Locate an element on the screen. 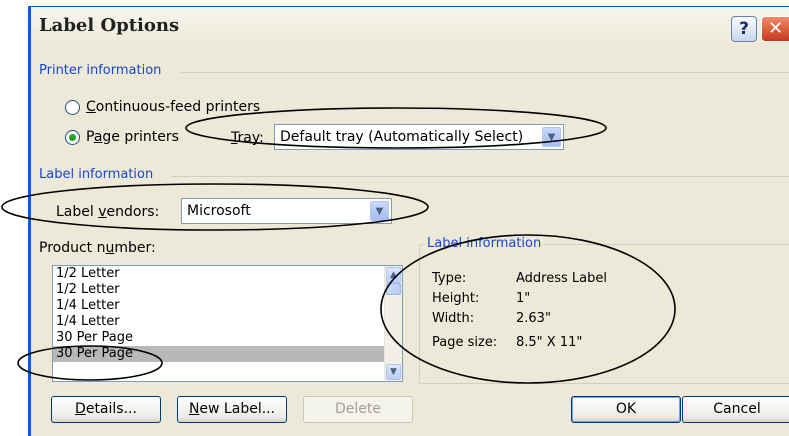  info-type-key: Type: is located at coordinates (449, 278).